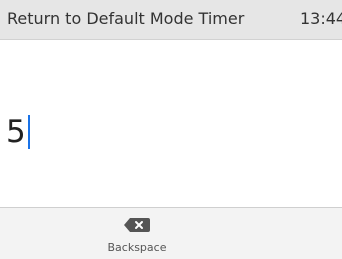 Image resolution: width=342 pixels, height=259 pixels. I want to click on backspace-label: Backspace, so click(137, 247).